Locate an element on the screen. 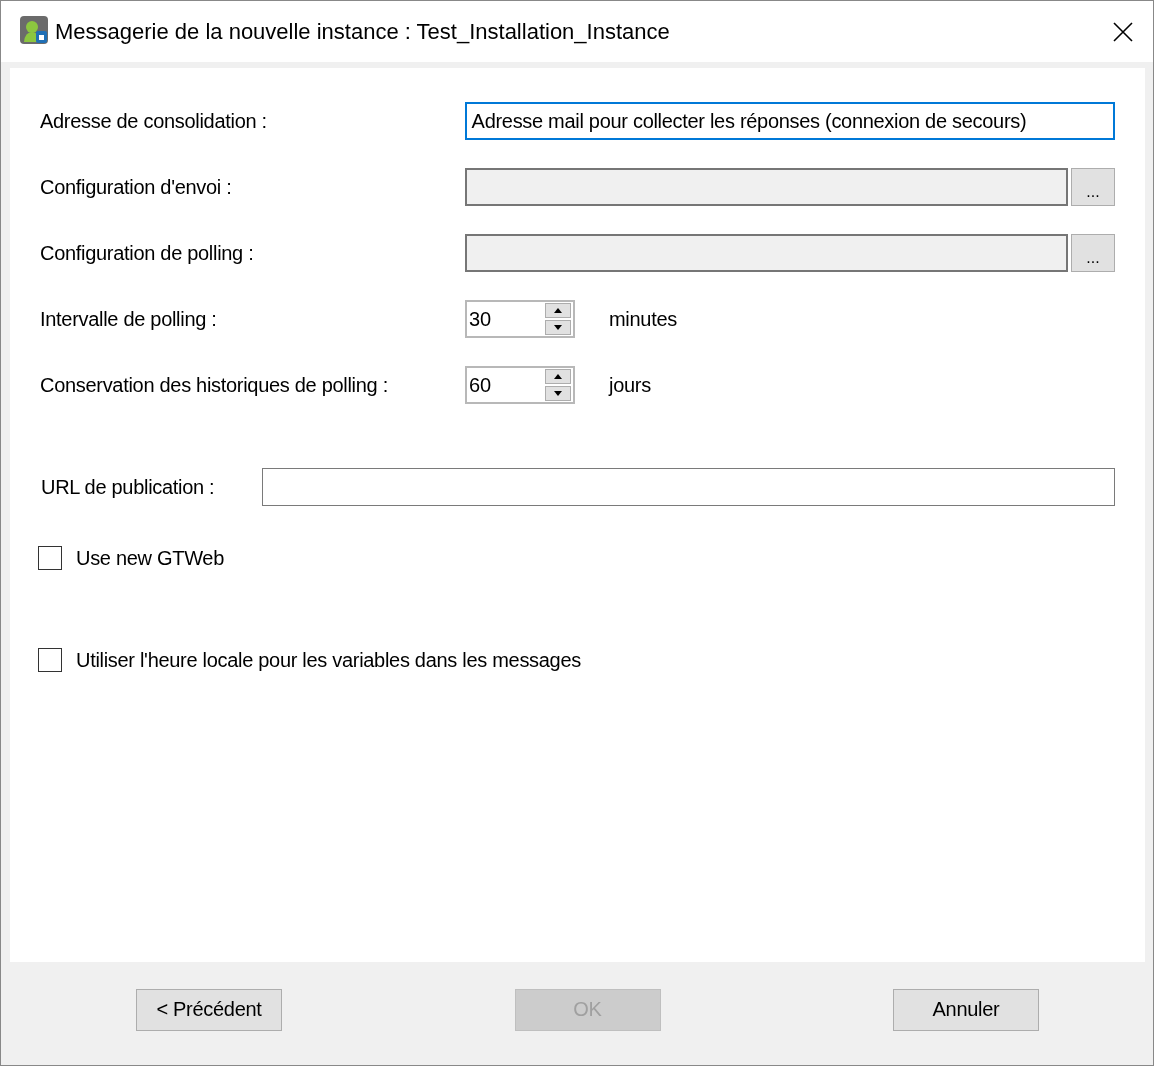 This screenshot has height=1066, width=1154. number-spinner: 60 is located at coordinates (520, 385).